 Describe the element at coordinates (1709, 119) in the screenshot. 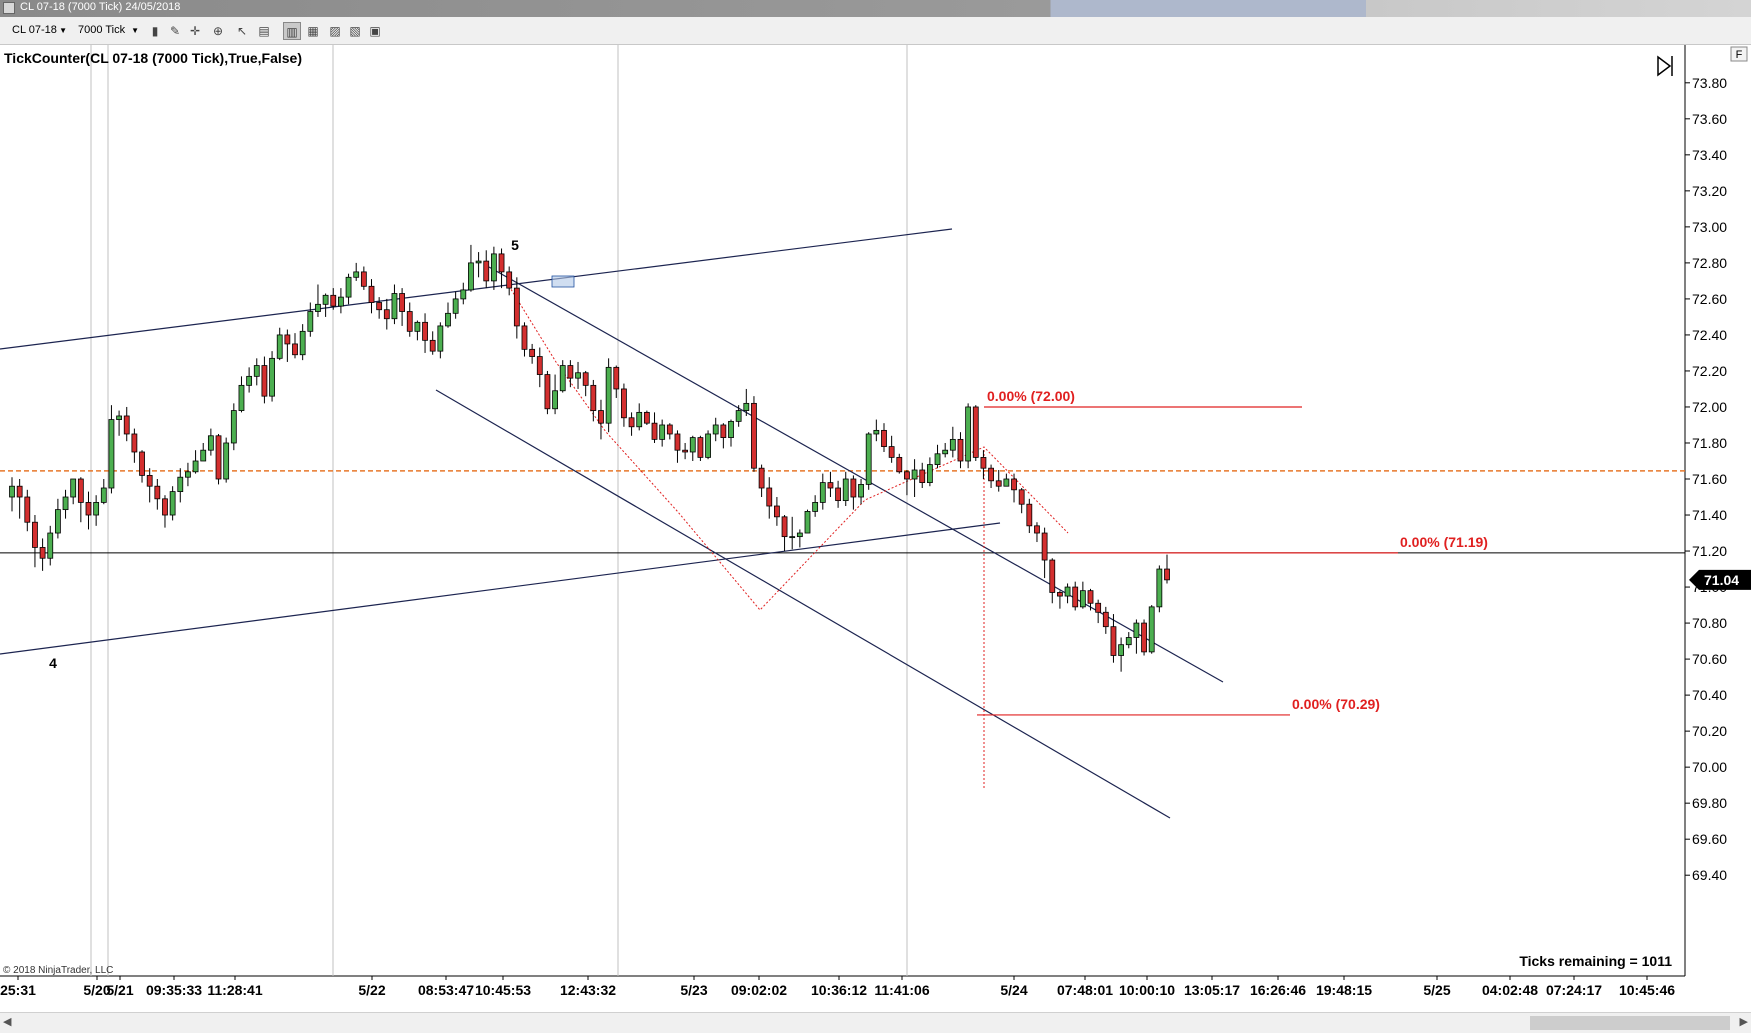

I see `y-tick-label: 73.60` at that location.